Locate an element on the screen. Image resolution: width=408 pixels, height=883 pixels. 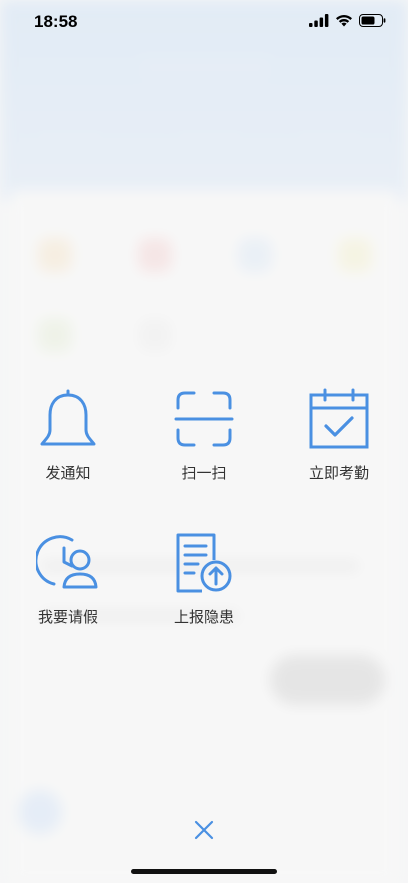
status-icons is located at coordinates (347, 20).